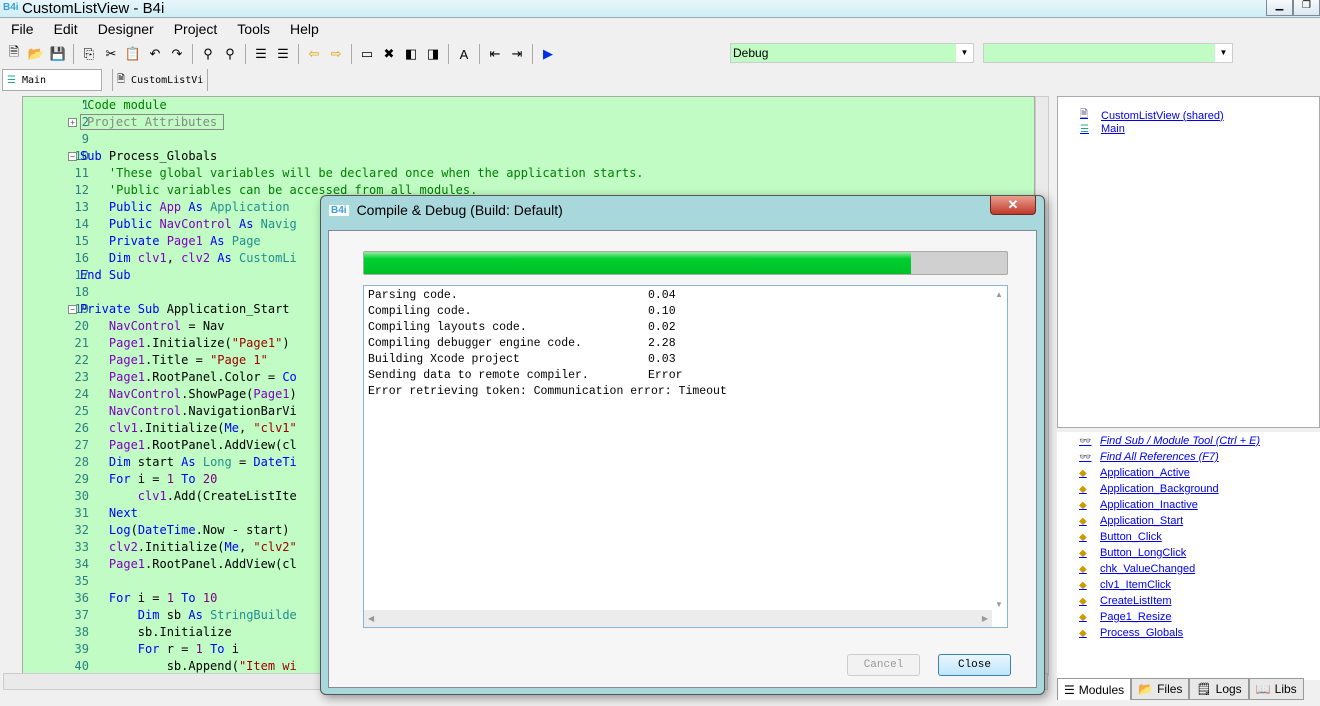  What do you see at coordinates (72, 122) in the screenshot?
I see `expand-icon: +` at bounding box center [72, 122].